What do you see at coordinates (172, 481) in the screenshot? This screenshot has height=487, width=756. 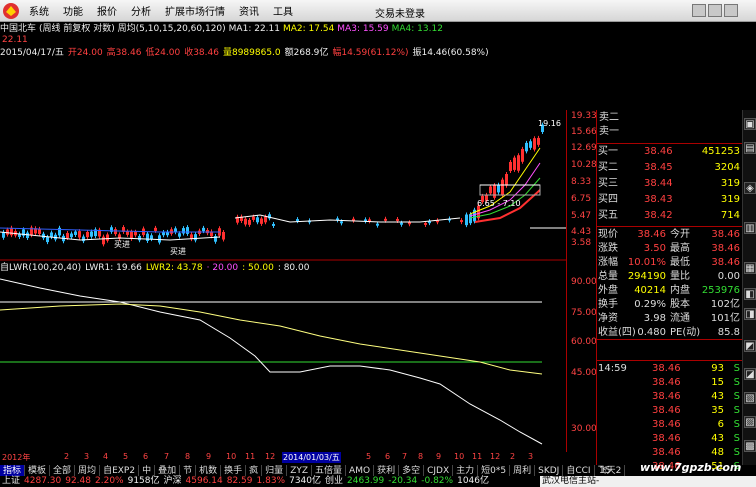 I see `hs-label: 沪深` at bounding box center [172, 481].